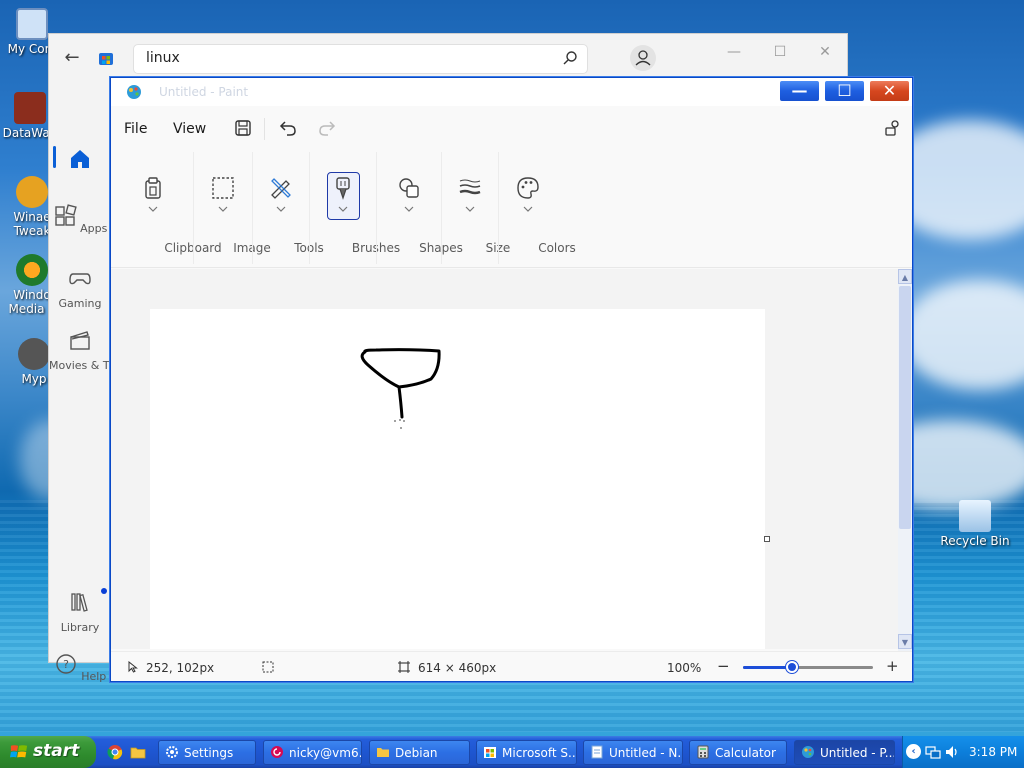 The image size is (1024, 768). Describe the element at coordinates (65, 215) in the screenshot. I see `apps-icon` at that location.